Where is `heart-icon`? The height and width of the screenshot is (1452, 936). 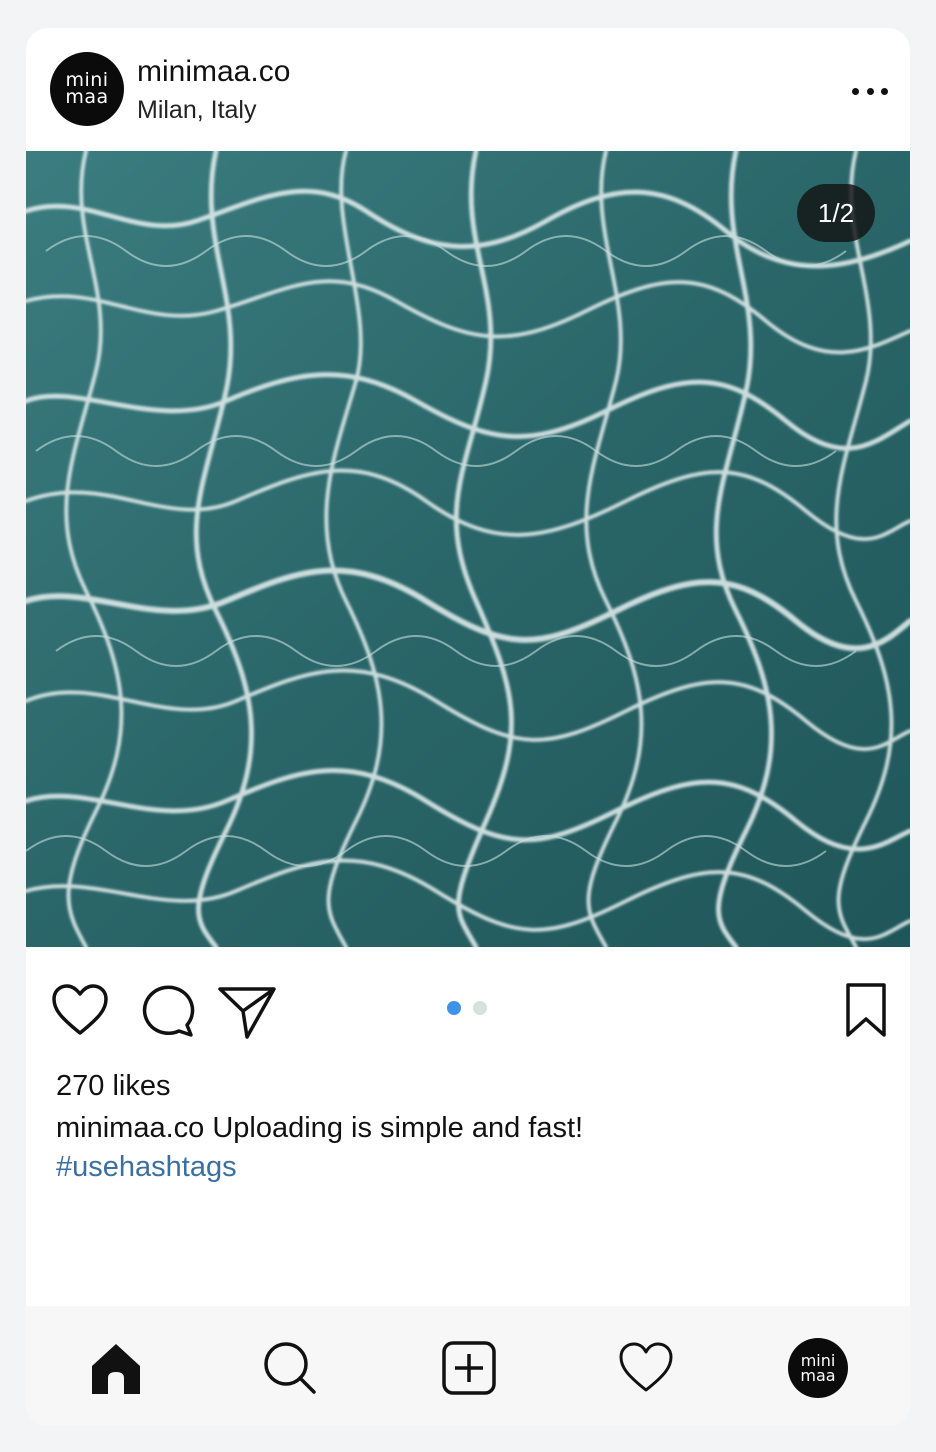
heart-icon is located at coordinates (80, 1011).